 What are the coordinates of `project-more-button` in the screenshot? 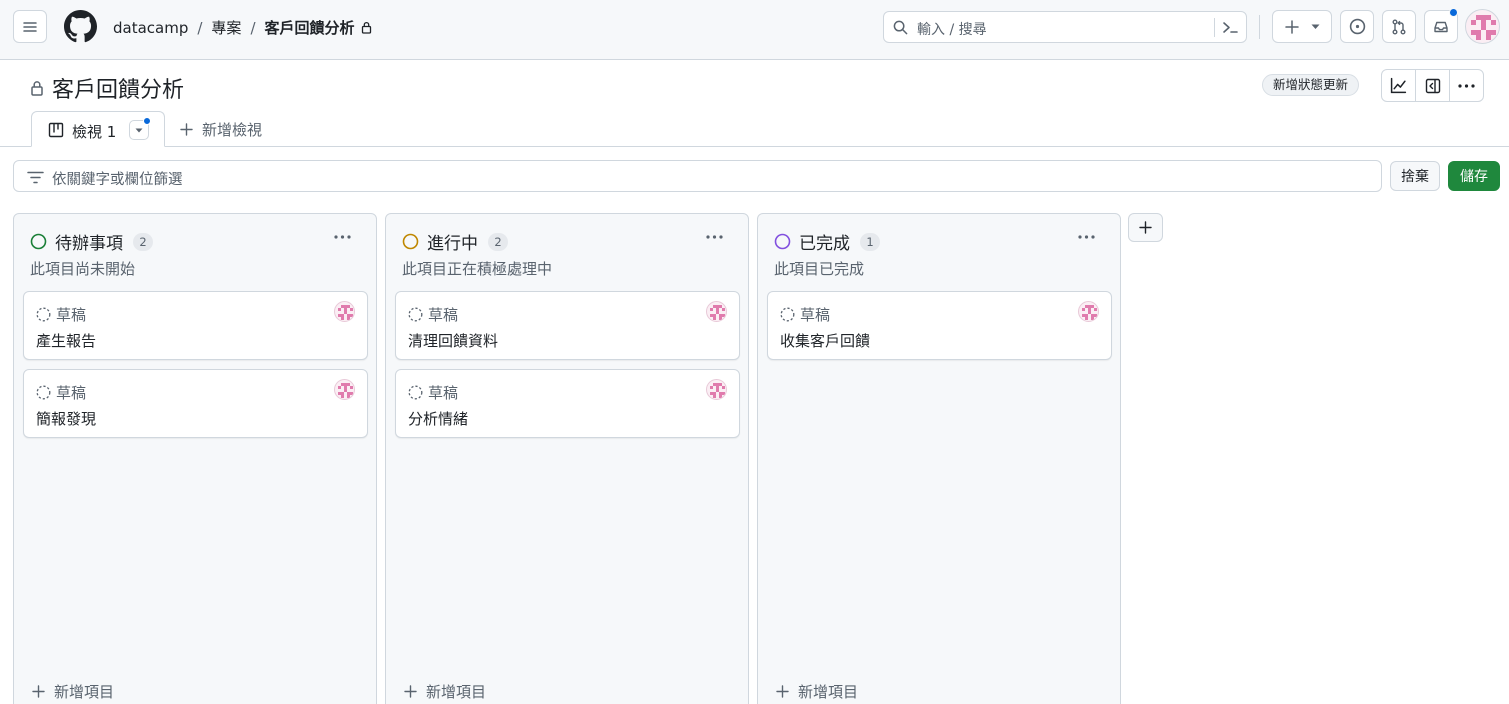 It's located at (1466, 85).